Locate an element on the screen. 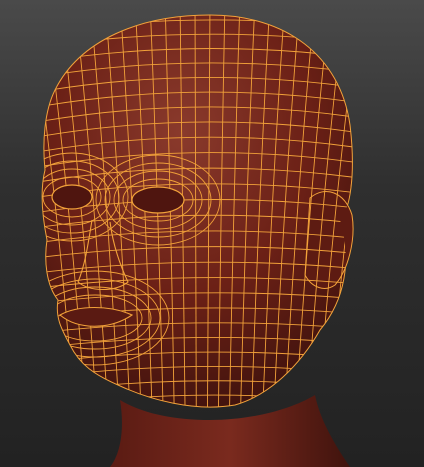  left-eye-socket is located at coordinates (72, 197).